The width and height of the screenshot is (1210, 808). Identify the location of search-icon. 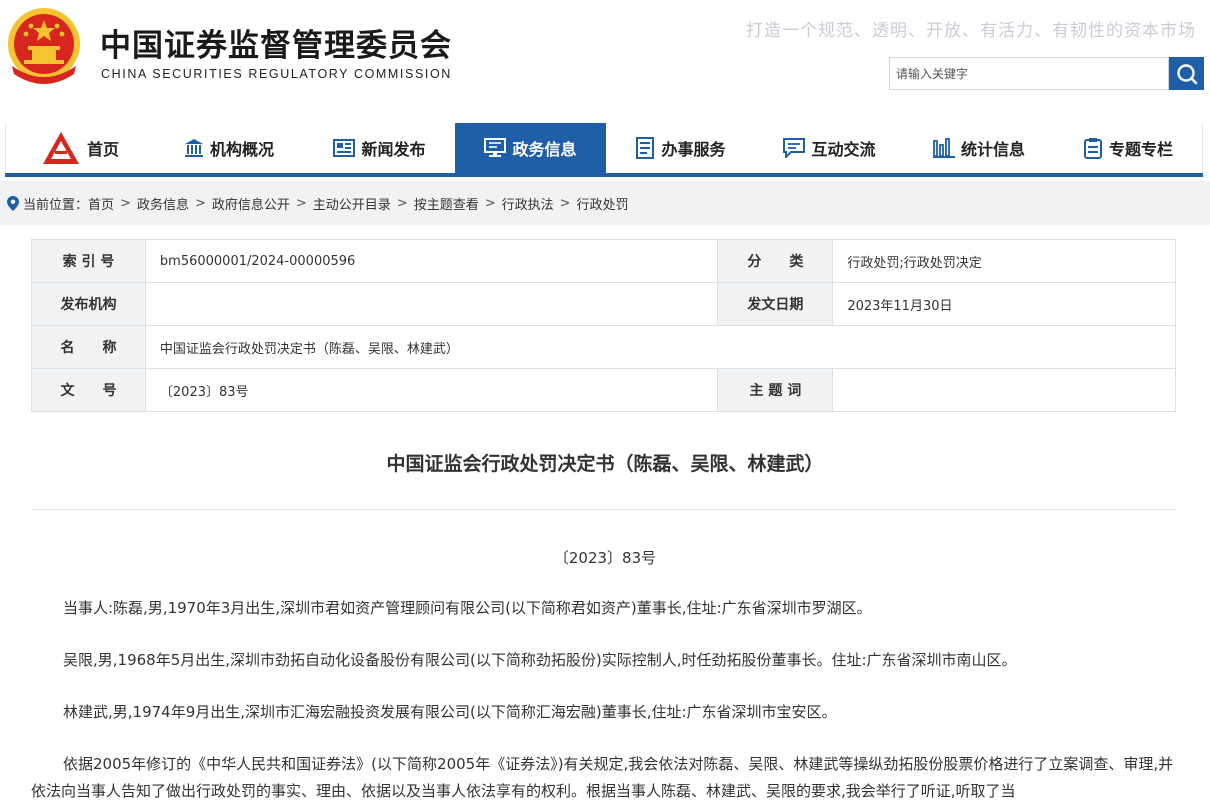
(1186, 73).